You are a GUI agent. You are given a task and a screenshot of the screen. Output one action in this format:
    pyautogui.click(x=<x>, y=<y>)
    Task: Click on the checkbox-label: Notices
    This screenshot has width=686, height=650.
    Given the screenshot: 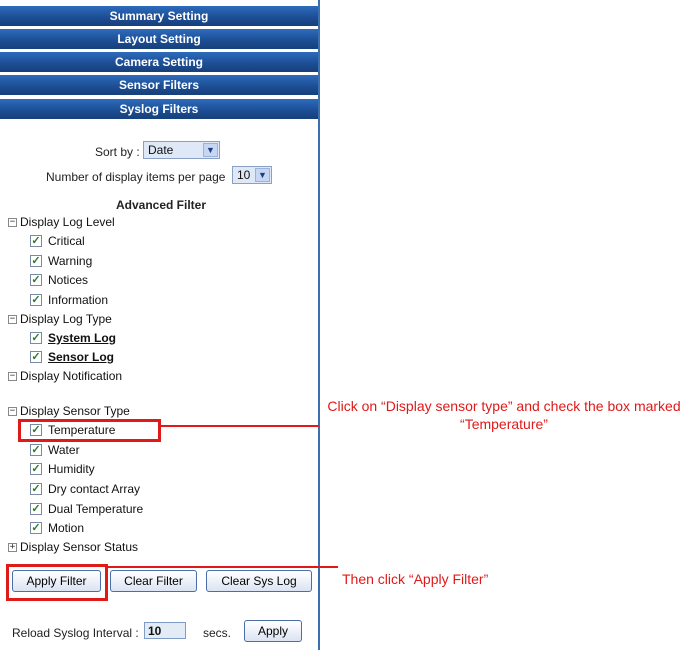 What is the action you would take?
    pyautogui.click(x=68, y=280)
    